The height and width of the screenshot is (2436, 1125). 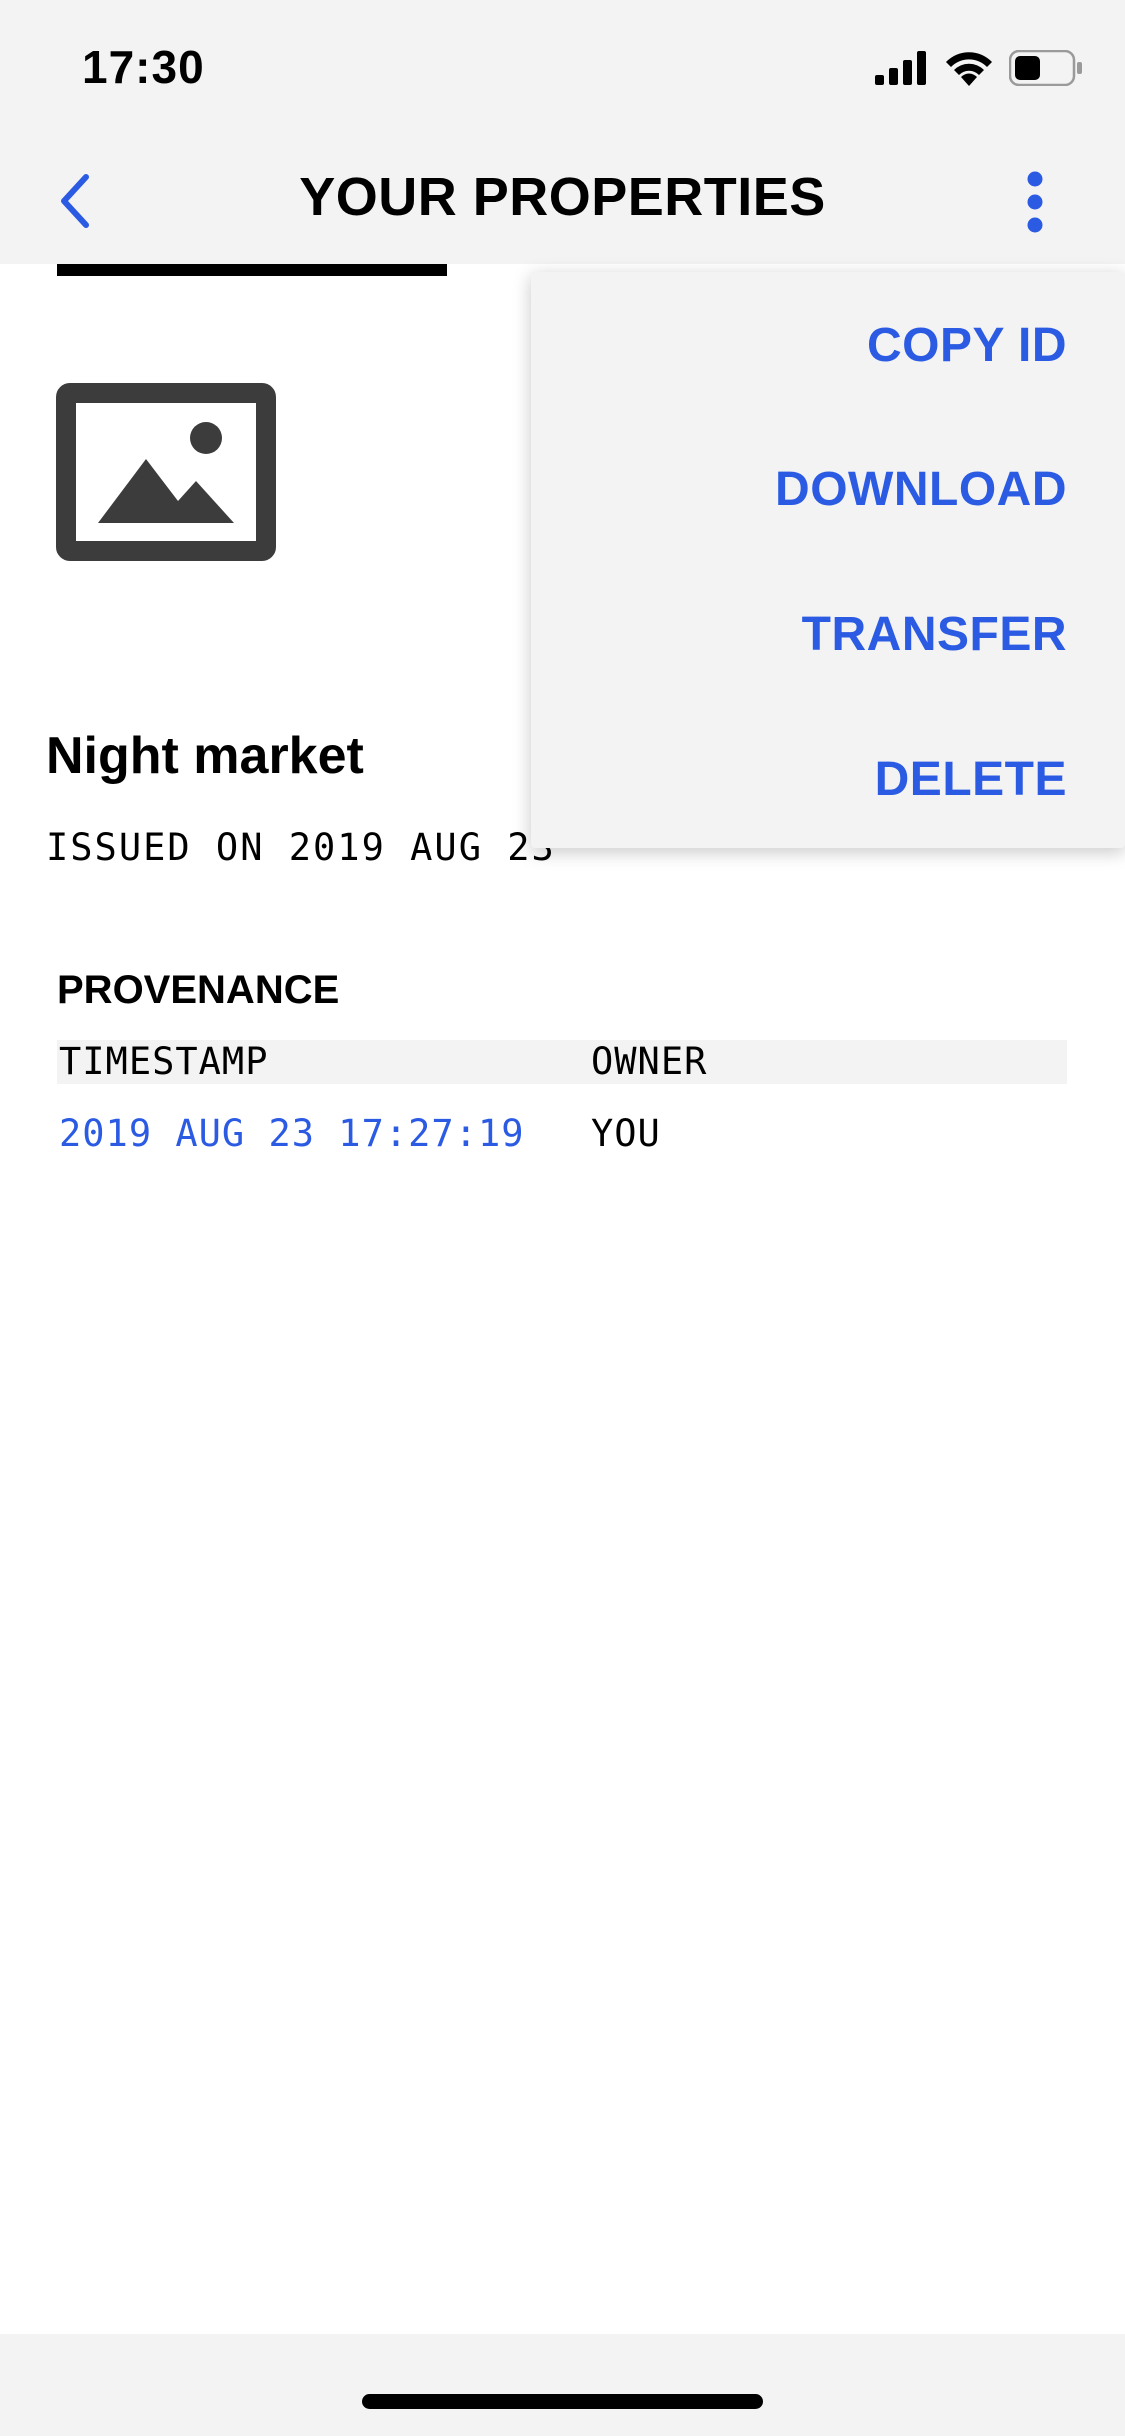 I want to click on more-vertical-icon, so click(x=1035, y=202).